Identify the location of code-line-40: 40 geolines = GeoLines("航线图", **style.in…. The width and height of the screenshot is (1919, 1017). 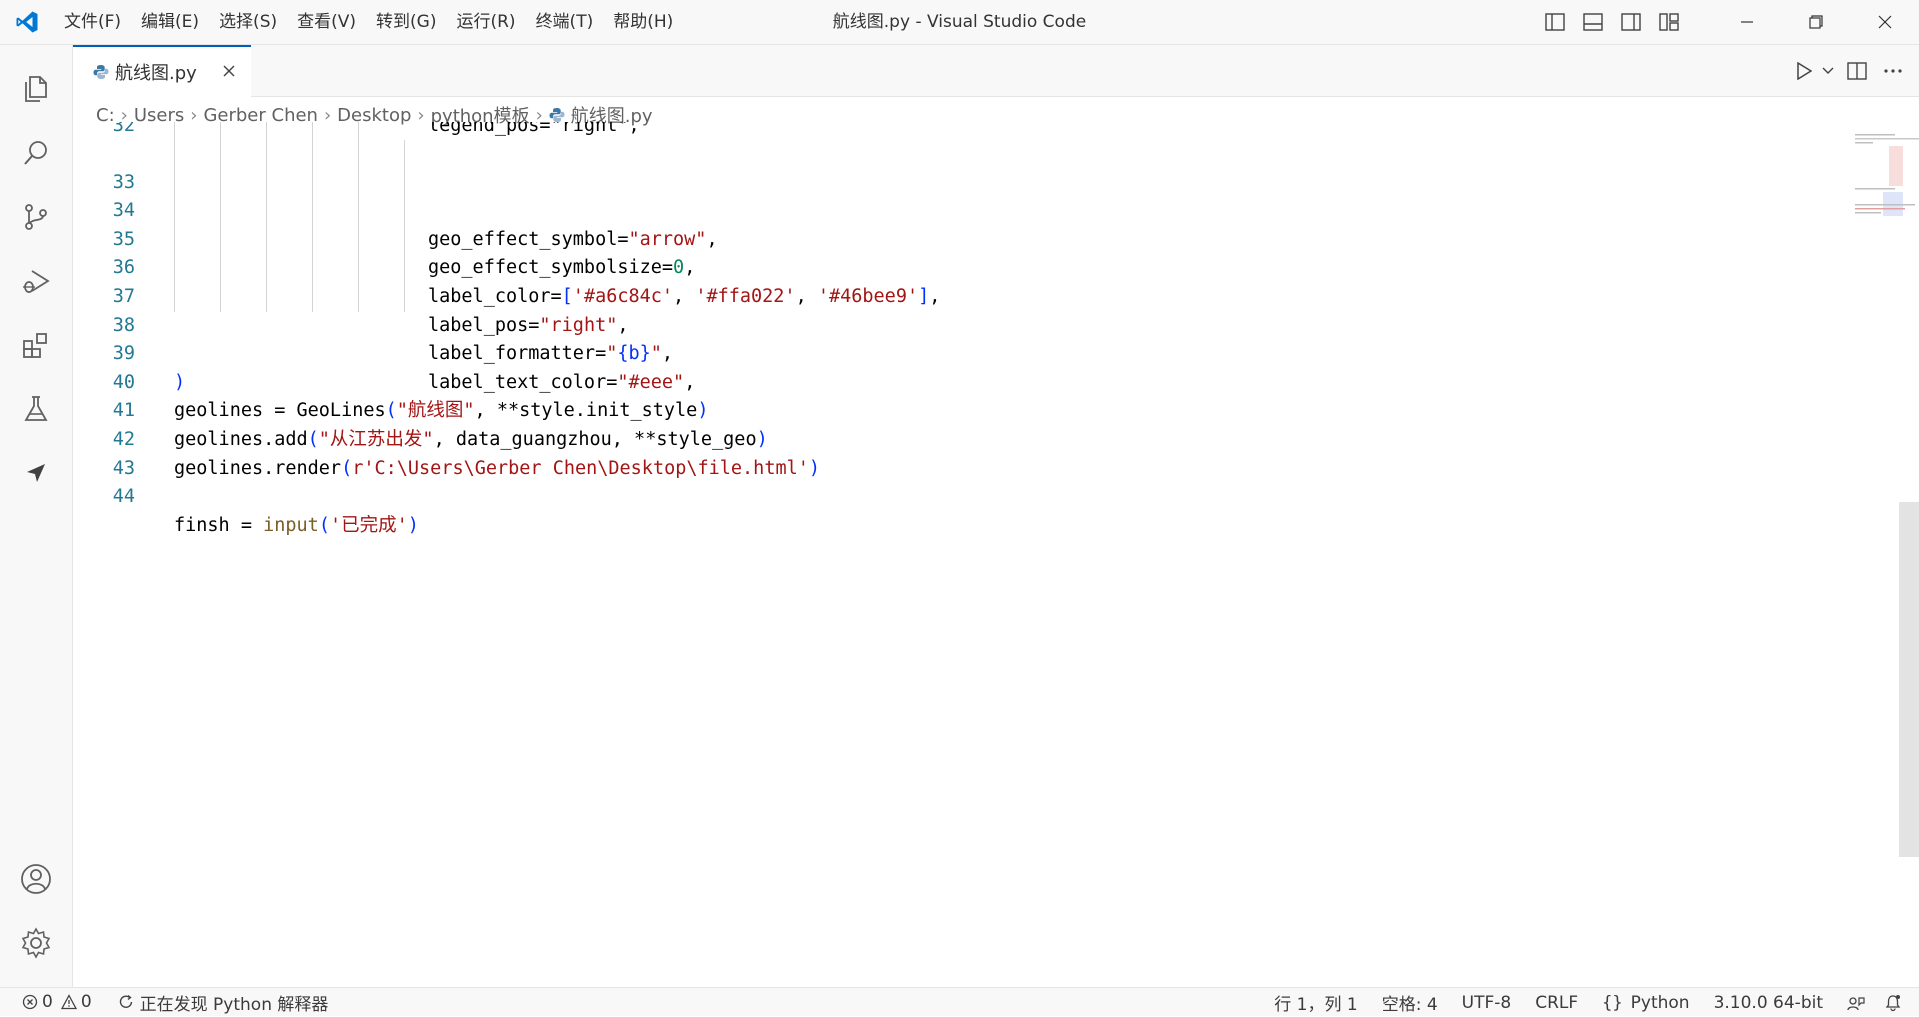
(923, 381).